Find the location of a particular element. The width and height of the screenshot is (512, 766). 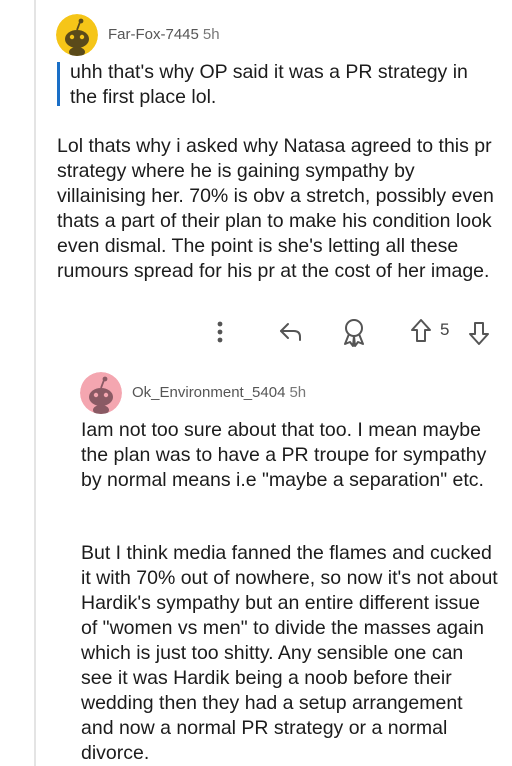

username: Ok_Environment_5404 is located at coordinates (208, 392).